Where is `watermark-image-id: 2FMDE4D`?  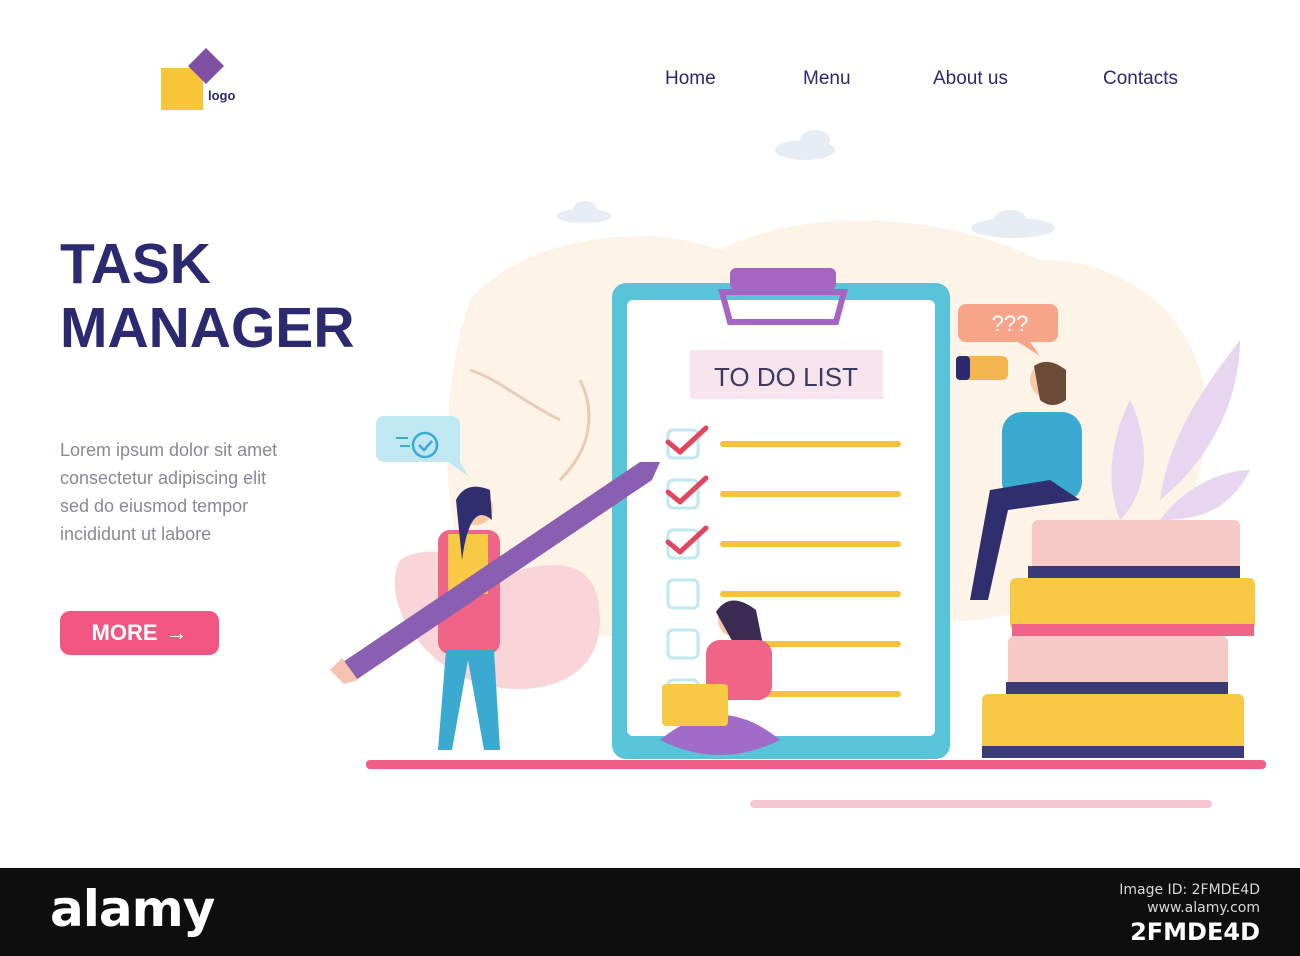 watermark-image-id: 2FMDE4D is located at coordinates (1195, 932).